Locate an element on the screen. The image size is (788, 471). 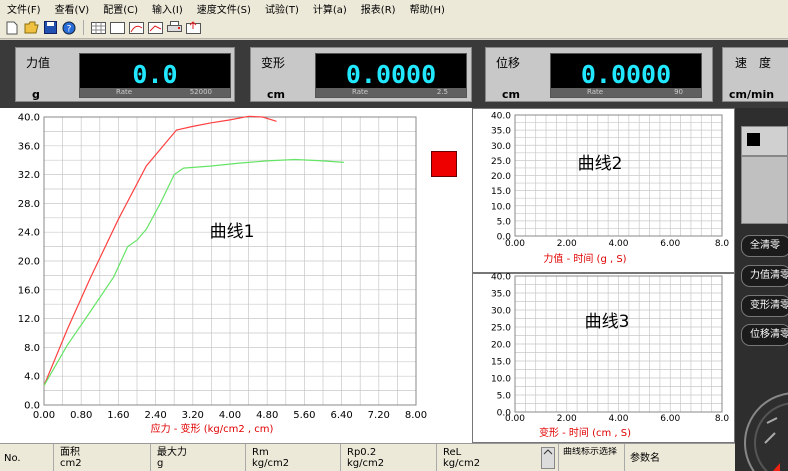
print-icon is located at coordinates (174, 27).